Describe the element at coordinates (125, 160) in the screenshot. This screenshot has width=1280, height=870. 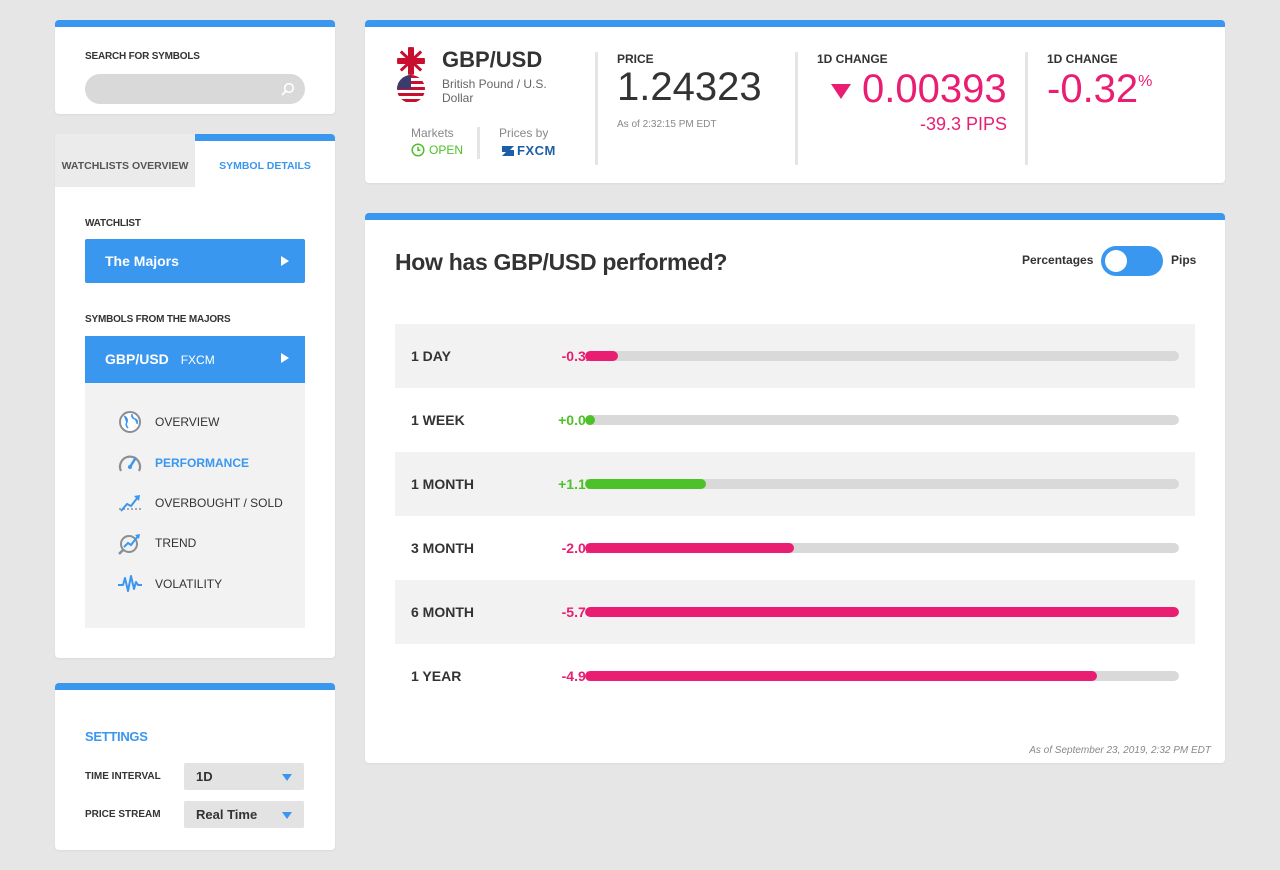
I see `tab-watchlists-overview: WATCHLISTS OVERVIEW` at that location.